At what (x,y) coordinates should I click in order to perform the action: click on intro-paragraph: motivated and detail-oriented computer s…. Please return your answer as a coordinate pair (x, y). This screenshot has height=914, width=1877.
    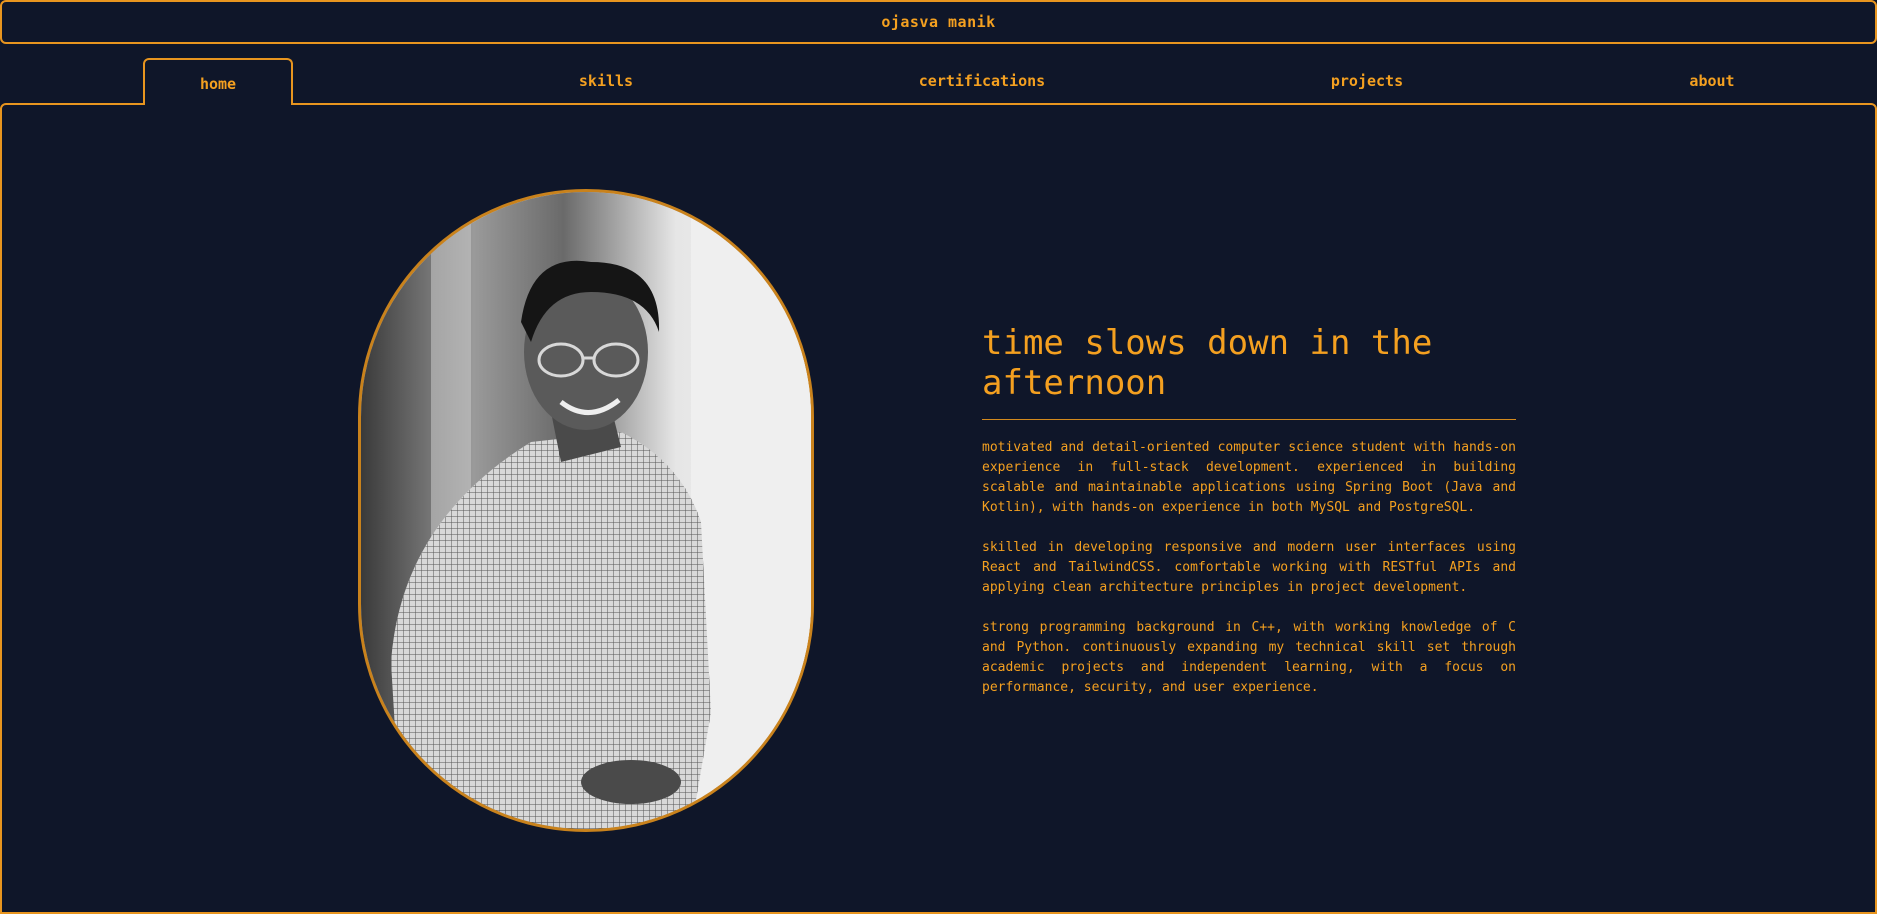
    Looking at the image, I should click on (1249, 477).